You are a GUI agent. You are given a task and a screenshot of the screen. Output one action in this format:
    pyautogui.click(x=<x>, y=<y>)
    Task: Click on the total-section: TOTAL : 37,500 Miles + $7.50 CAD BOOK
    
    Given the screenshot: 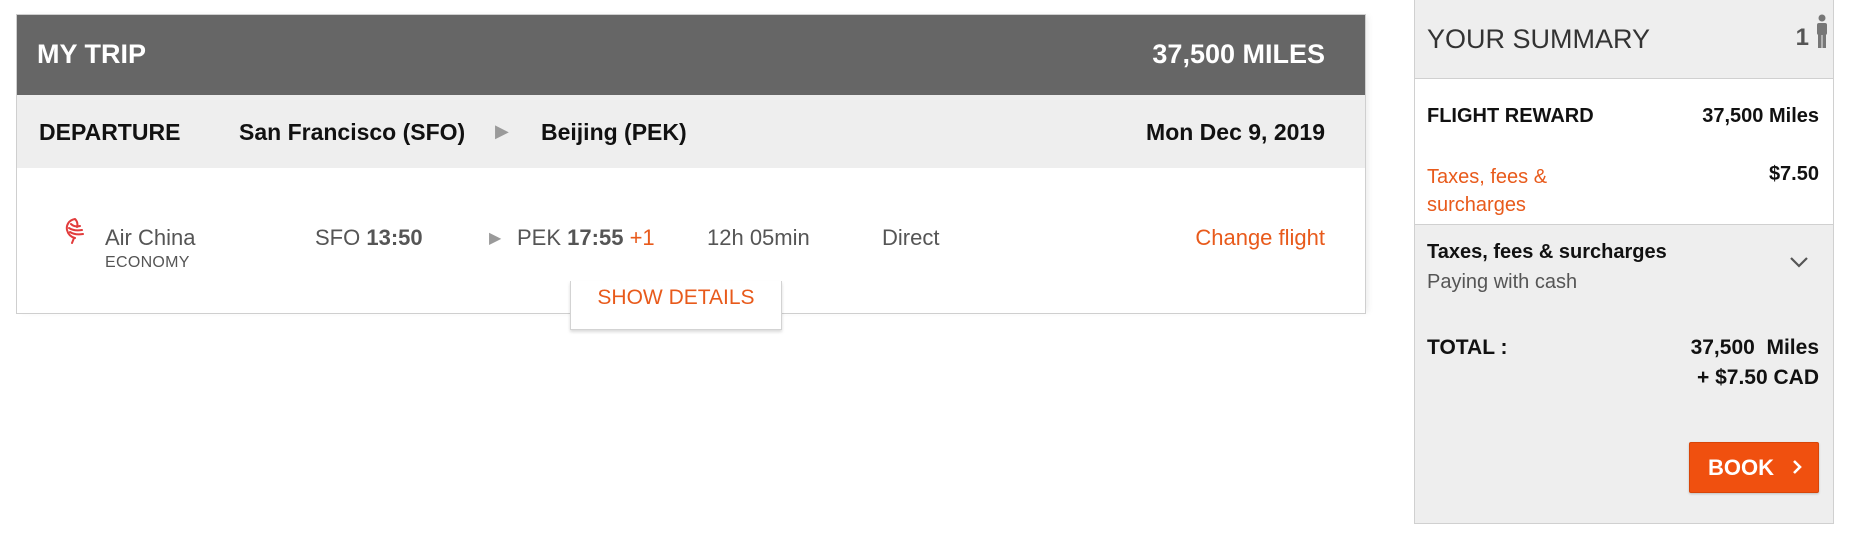 What is the action you would take?
    pyautogui.click(x=1624, y=415)
    